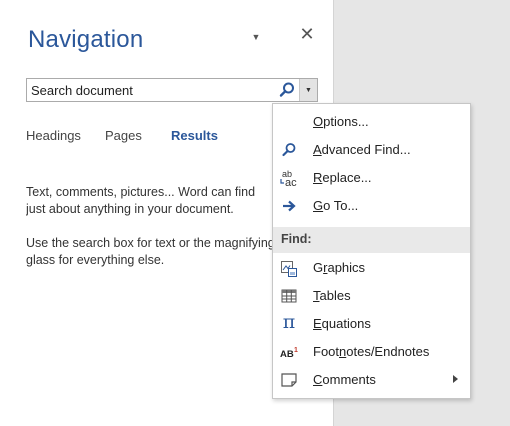 The image size is (510, 426). What do you see at coordinates (289, 296) in the screenshot?
I see `table-icon` at bounding box center [289, 296].